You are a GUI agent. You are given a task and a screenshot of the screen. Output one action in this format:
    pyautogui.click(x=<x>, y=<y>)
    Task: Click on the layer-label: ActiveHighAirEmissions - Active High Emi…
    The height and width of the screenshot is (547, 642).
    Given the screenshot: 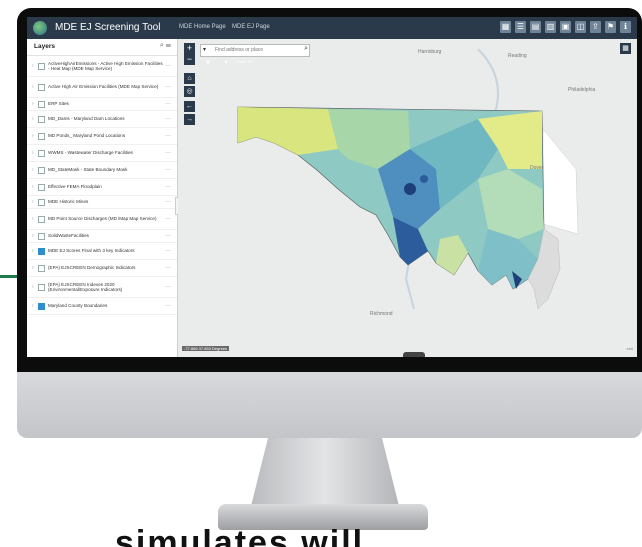 What is the action you would take?
    pyautogui.click(x=105, y=66)
    